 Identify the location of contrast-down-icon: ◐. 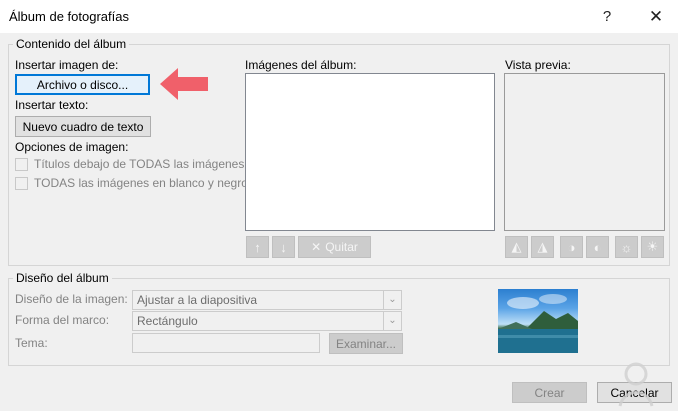
(597, 247).